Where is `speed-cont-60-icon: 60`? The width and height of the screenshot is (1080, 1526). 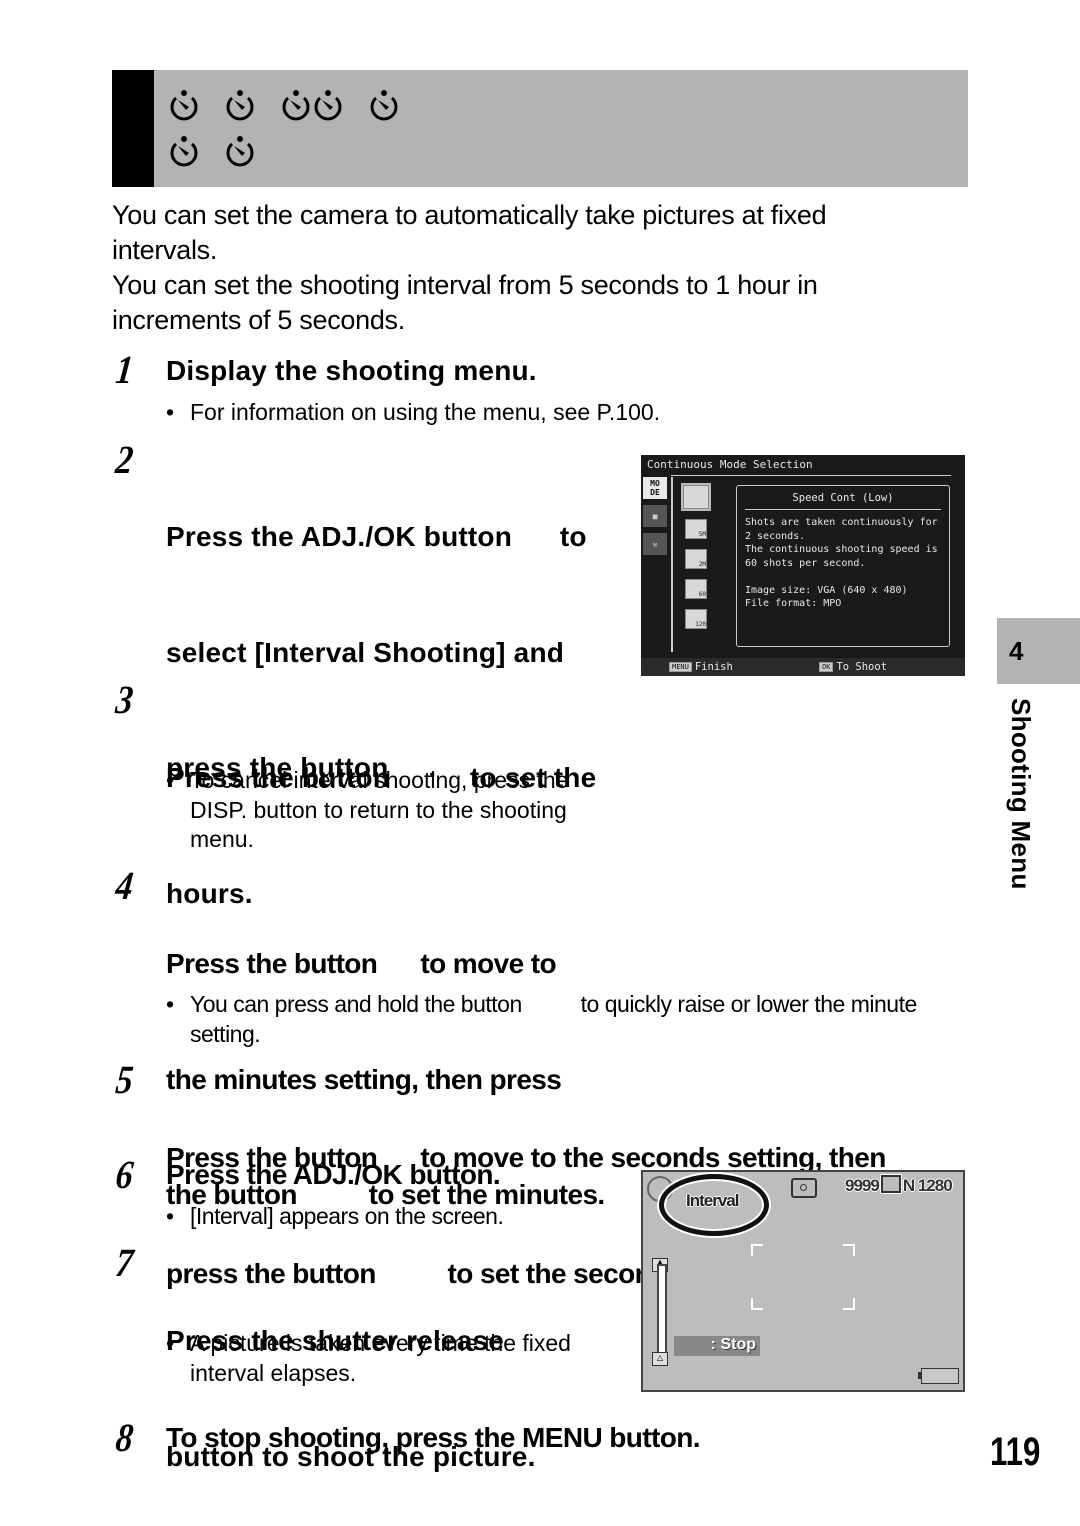 speed-cont-60-icon: 60 is located at coordinates (696, 589).